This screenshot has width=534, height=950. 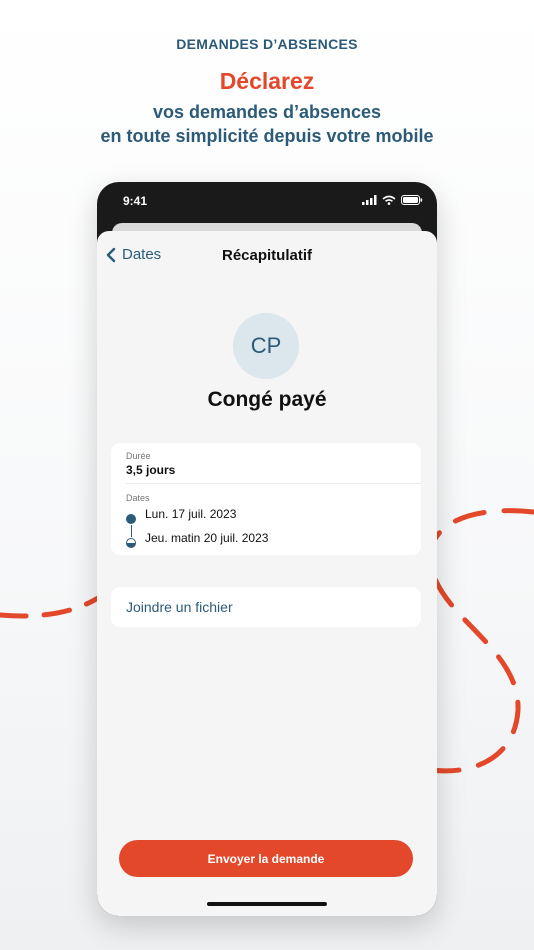 I want to click on half-day-marker, so click(x=131, y=543).